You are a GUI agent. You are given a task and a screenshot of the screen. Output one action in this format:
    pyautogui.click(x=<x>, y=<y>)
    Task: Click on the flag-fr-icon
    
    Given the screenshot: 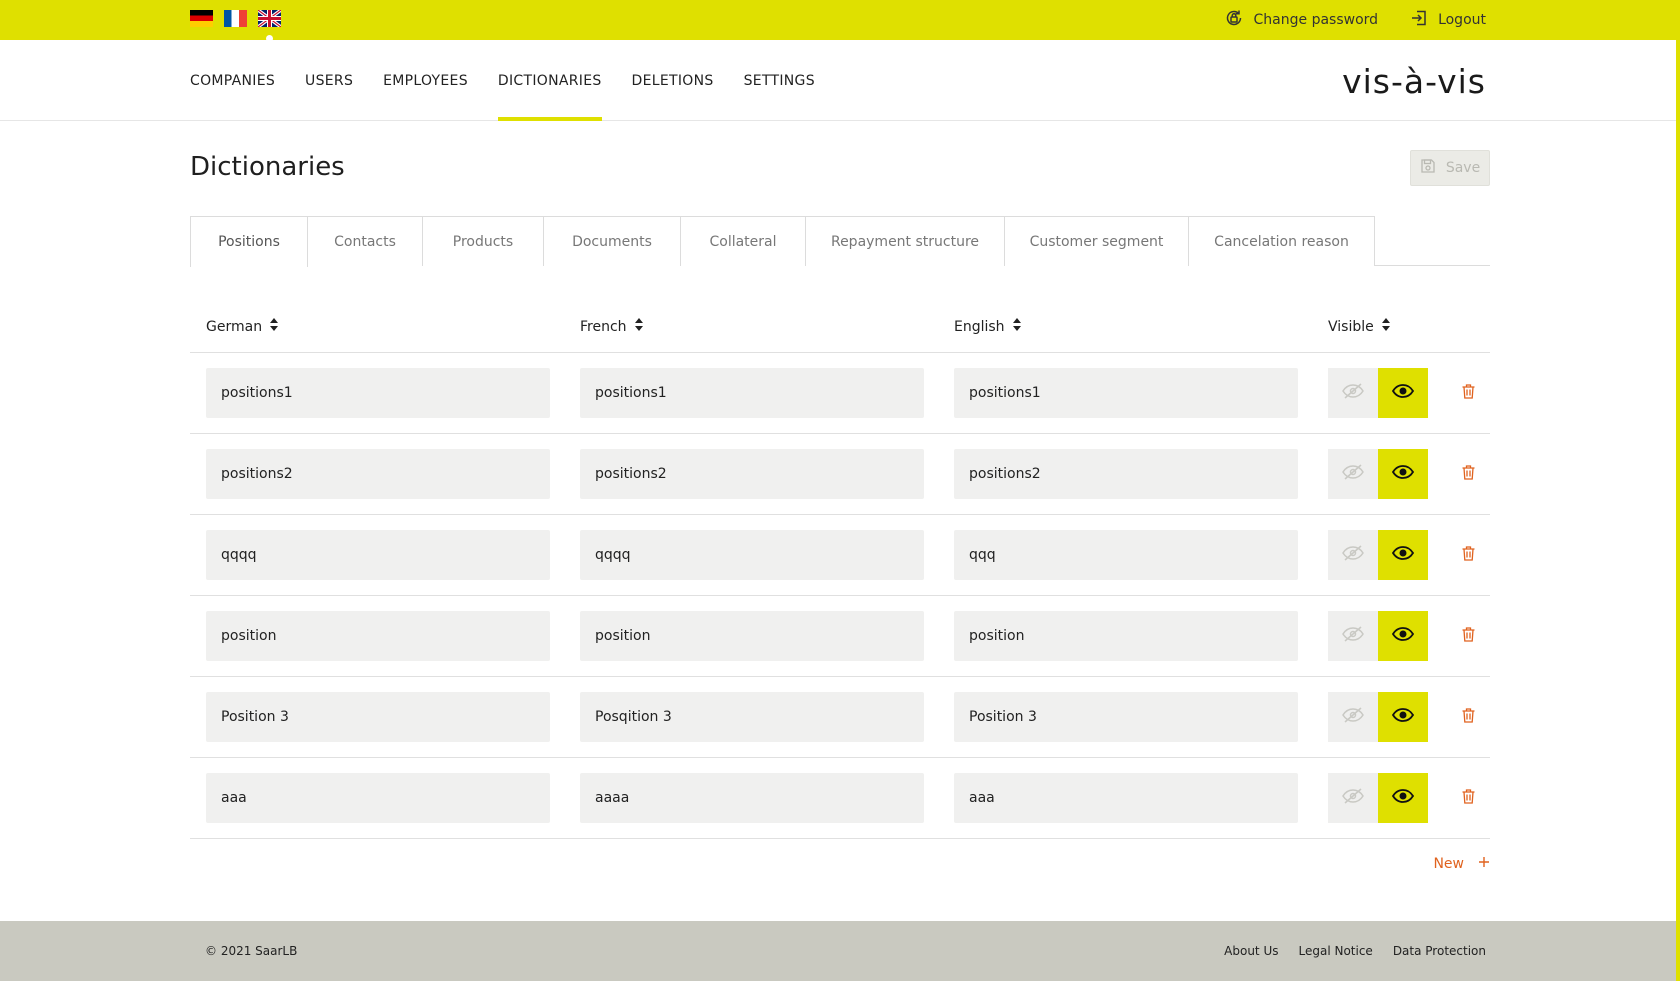 What is the action you would take?
    pyautogui.click(x=235, y=18)
    